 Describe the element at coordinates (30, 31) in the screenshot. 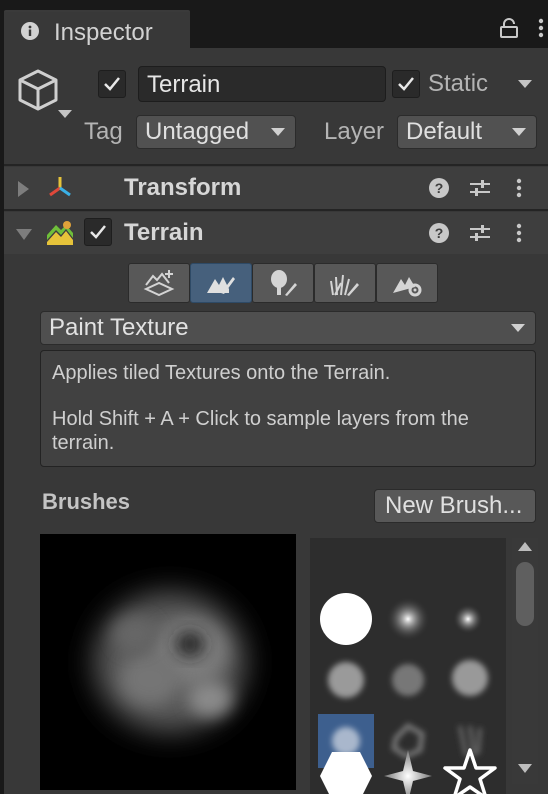

I see `info-icon` at that location.